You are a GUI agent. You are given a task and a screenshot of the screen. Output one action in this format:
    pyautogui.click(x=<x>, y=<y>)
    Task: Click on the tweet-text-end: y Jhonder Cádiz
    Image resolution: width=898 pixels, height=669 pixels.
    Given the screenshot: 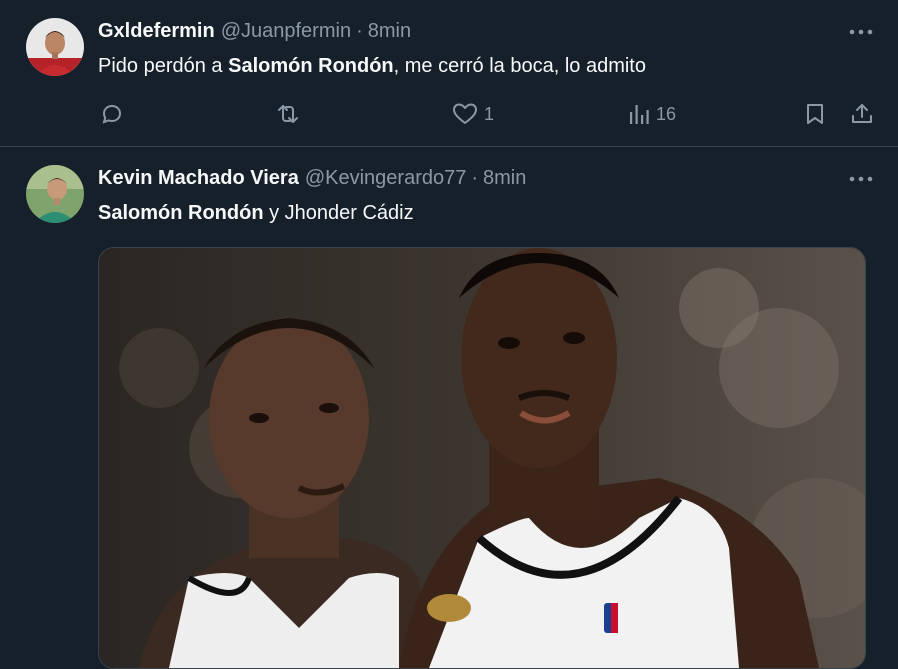 What is the action you would take?
    pyautogui.click(x=338, y=213)
    